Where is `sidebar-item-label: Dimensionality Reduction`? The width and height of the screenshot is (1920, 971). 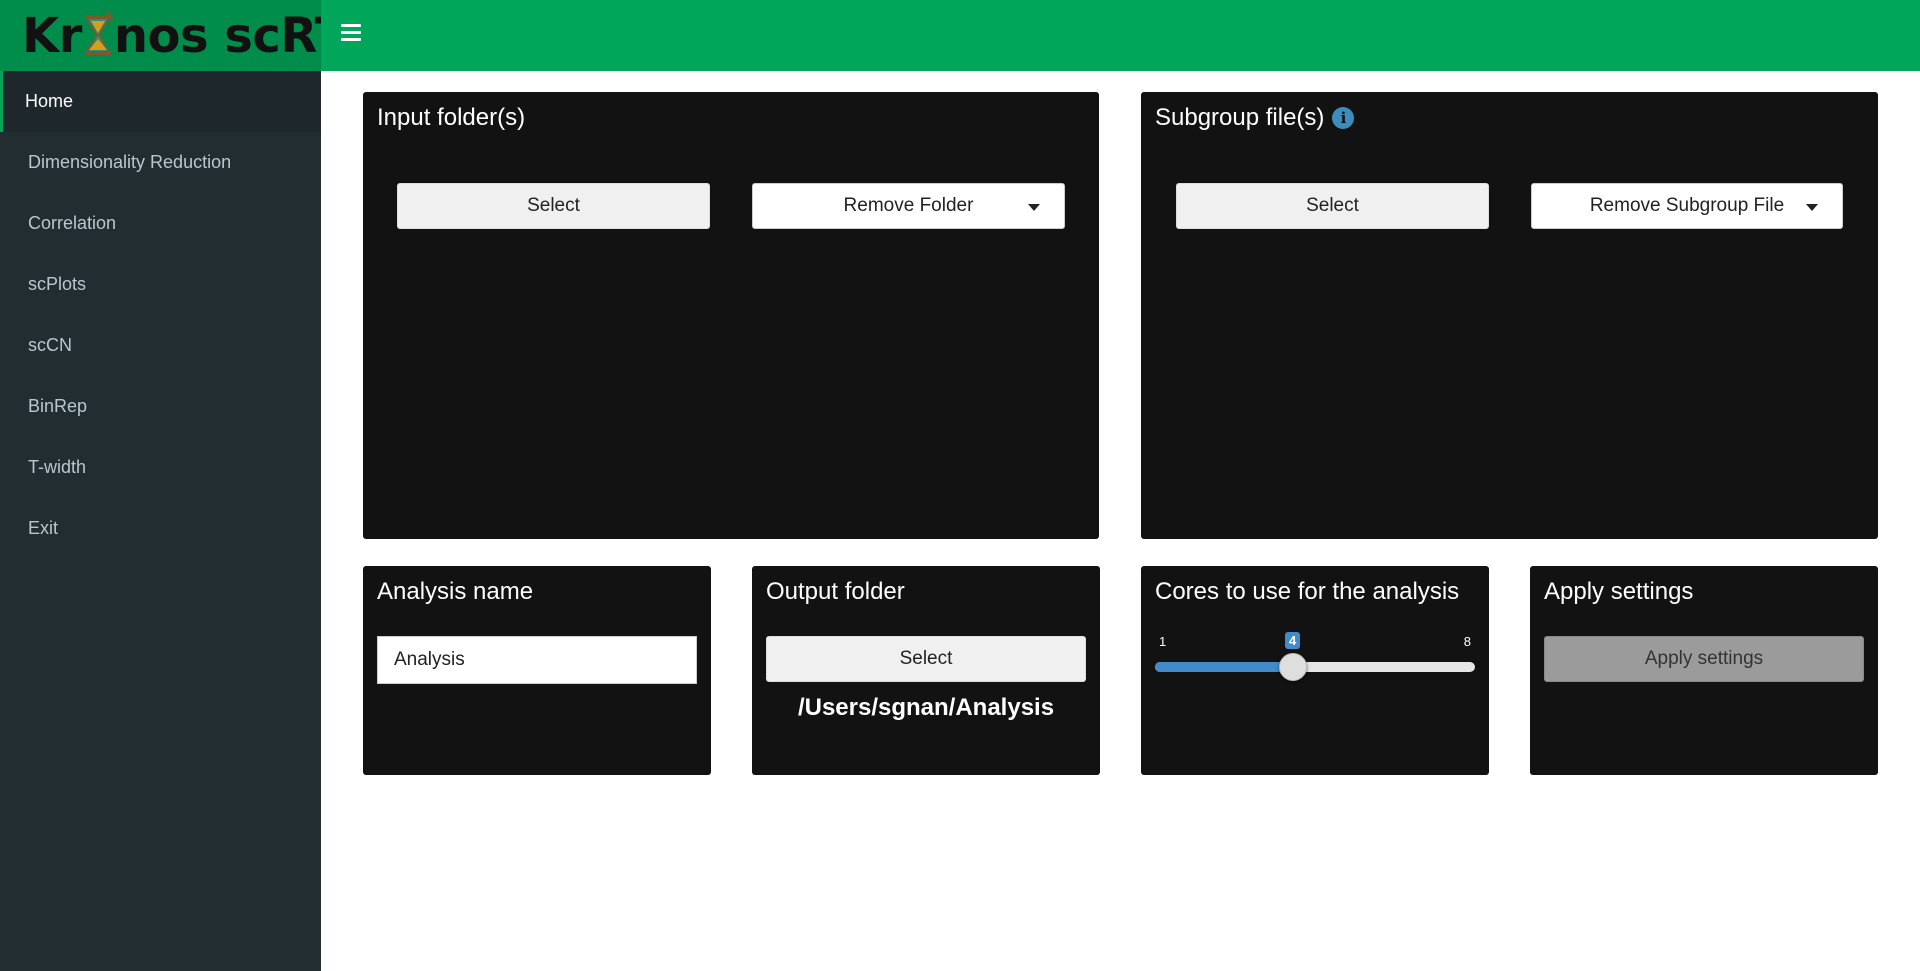
sidebar-item-label: Dimensionality Reduction is located at coordinates (130, 162).